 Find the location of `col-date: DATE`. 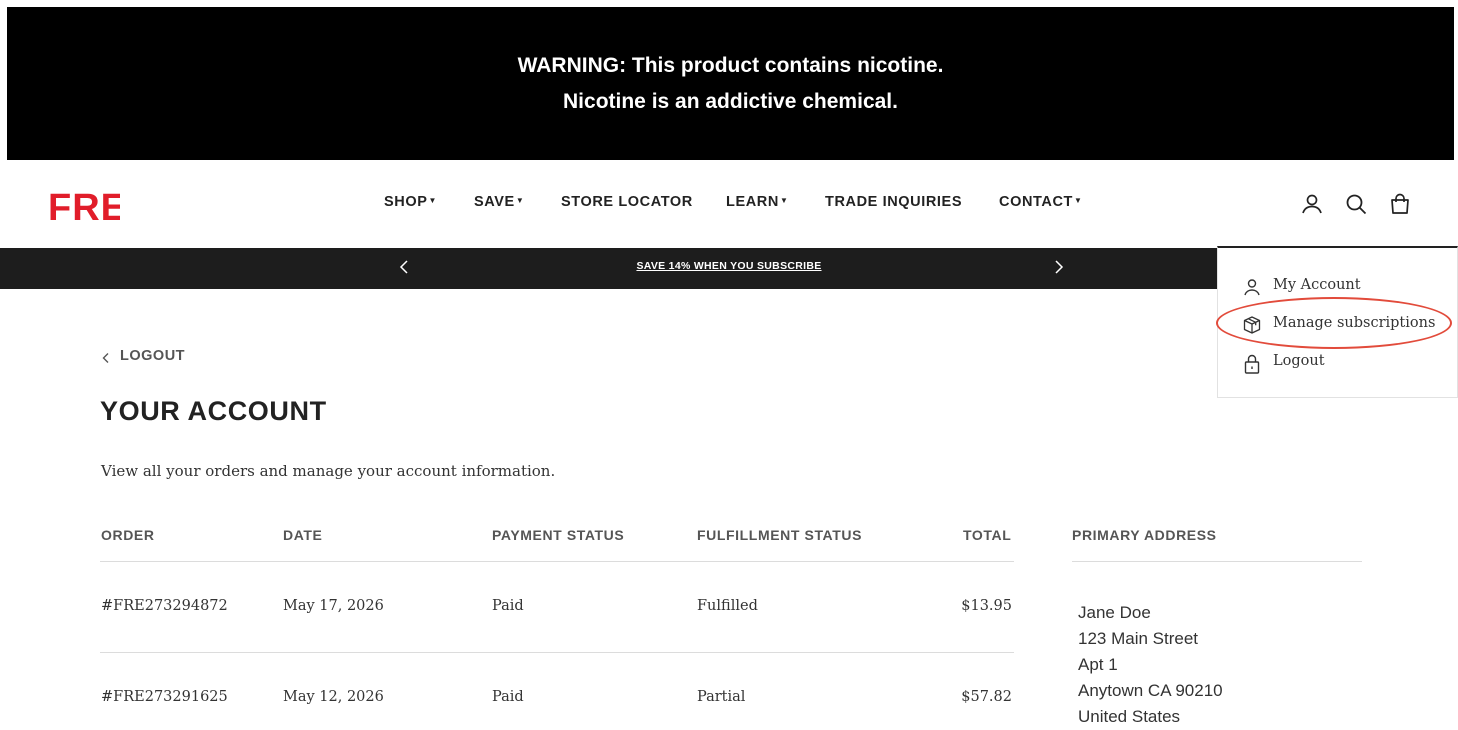

col-date: DATE is located at coordinates (303, 535).